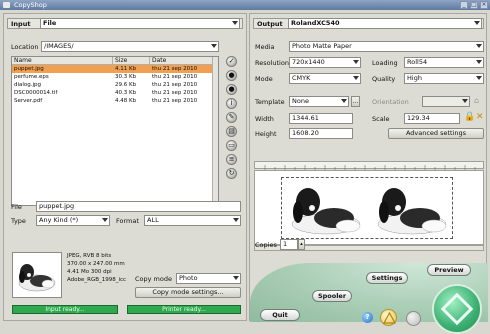  What do you see at coordinates (28, 85) in the screenshot?
I see `file-name: dialog.jpg` at bounding box center [28, 85].